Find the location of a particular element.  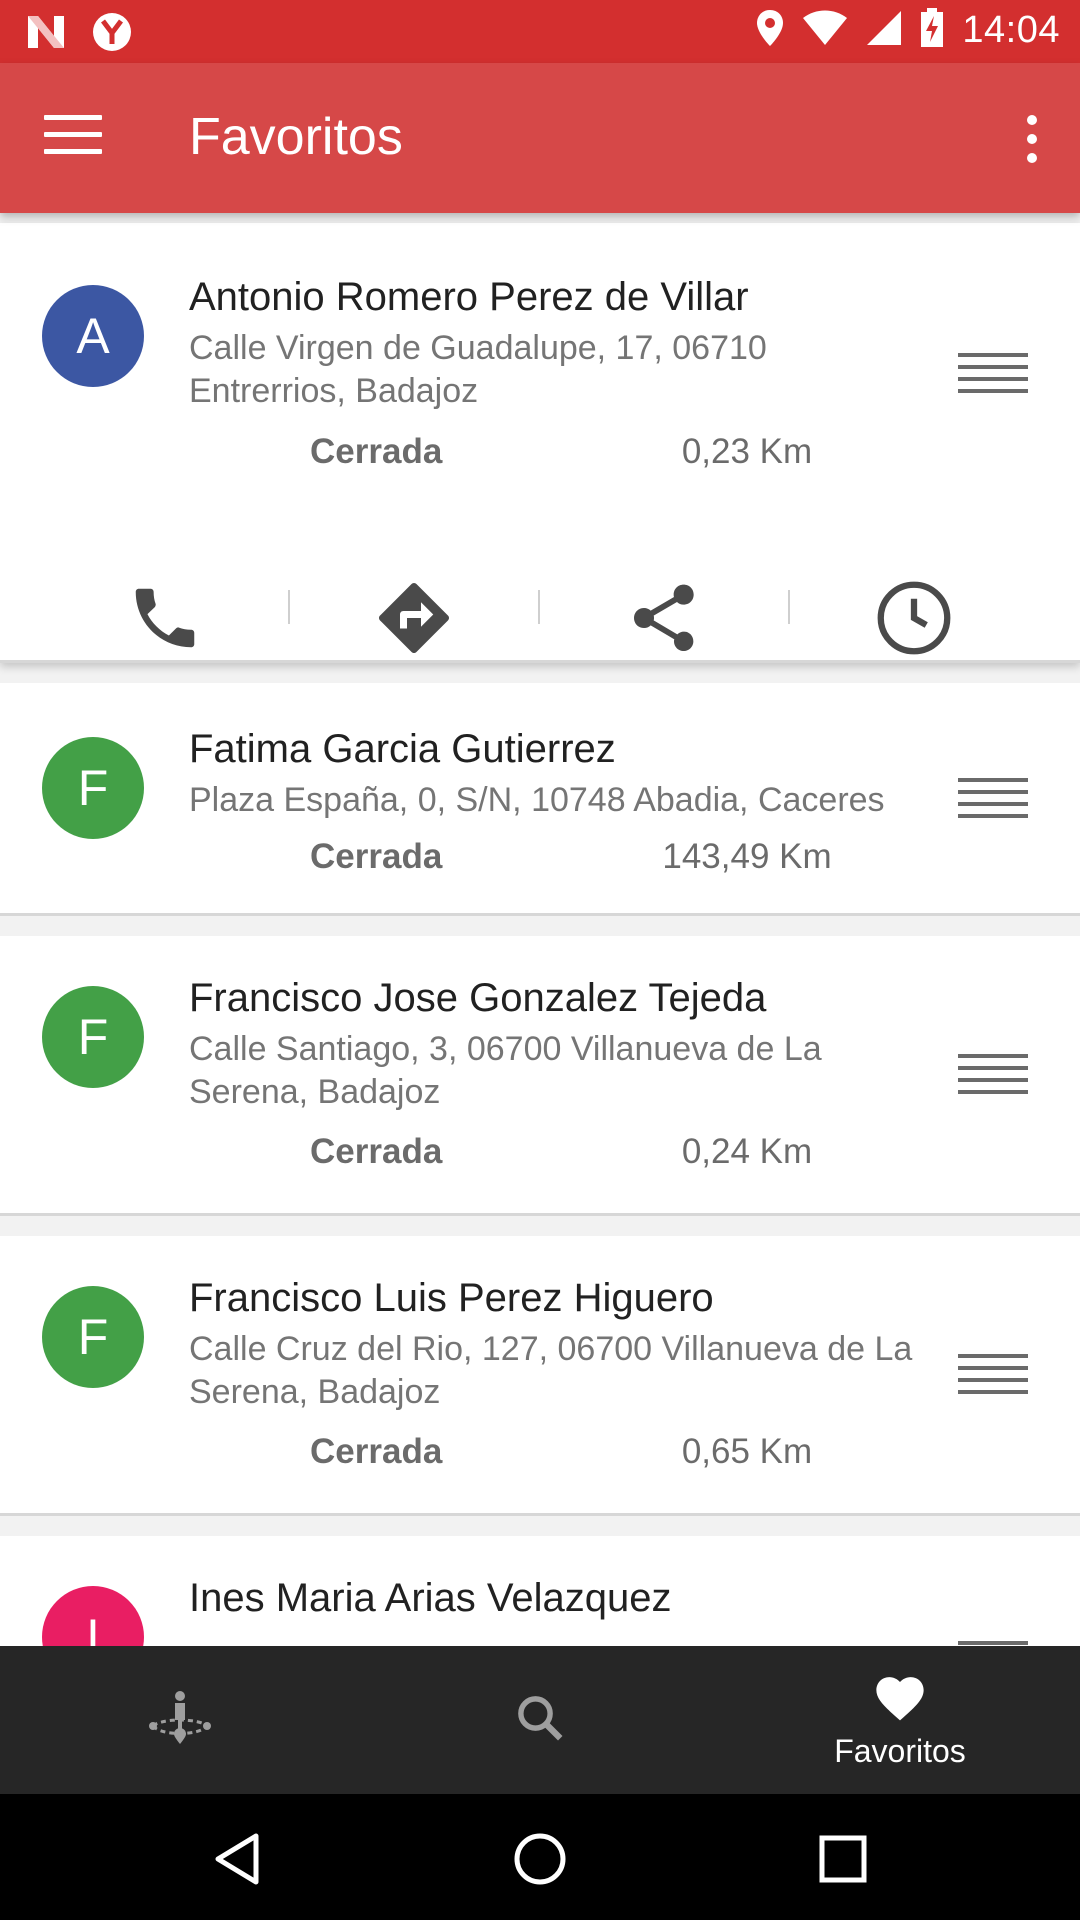

clock-icon is located at coordinates (914, 618).